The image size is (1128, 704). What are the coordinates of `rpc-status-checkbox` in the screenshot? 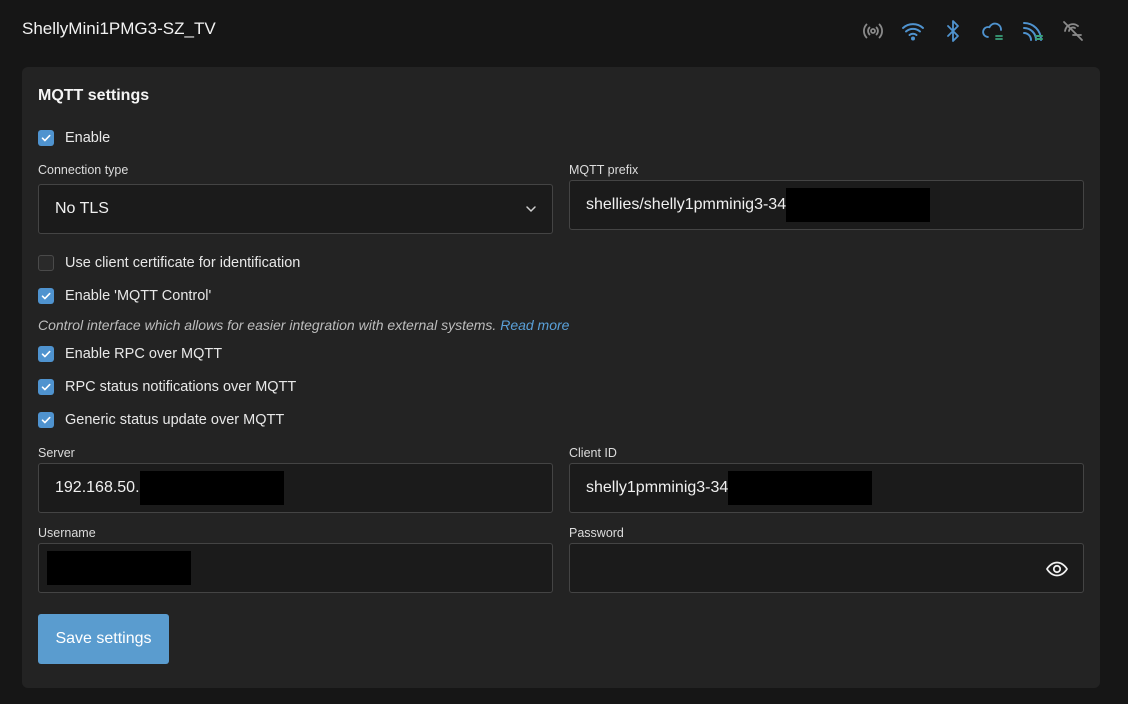 It's located at (46, 387).